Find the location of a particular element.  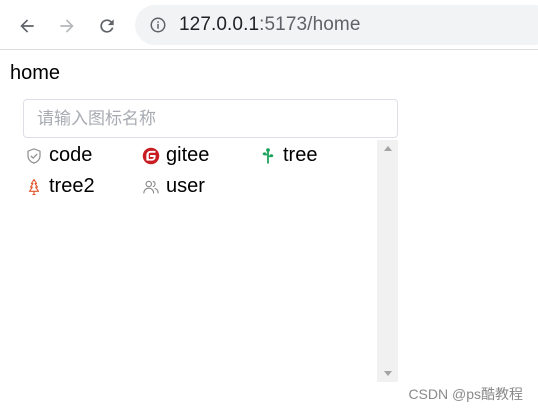

icon-item-code: code is located at coordinates (81, 155).